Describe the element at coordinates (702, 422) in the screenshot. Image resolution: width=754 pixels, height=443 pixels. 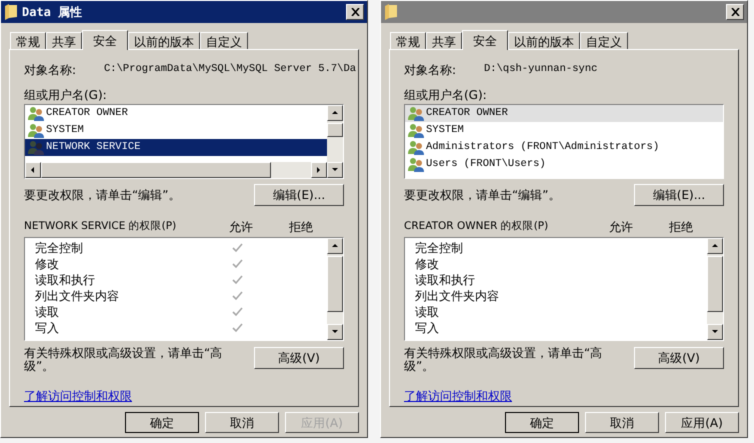
I see `dialog-button: 应用(A)` at that location.